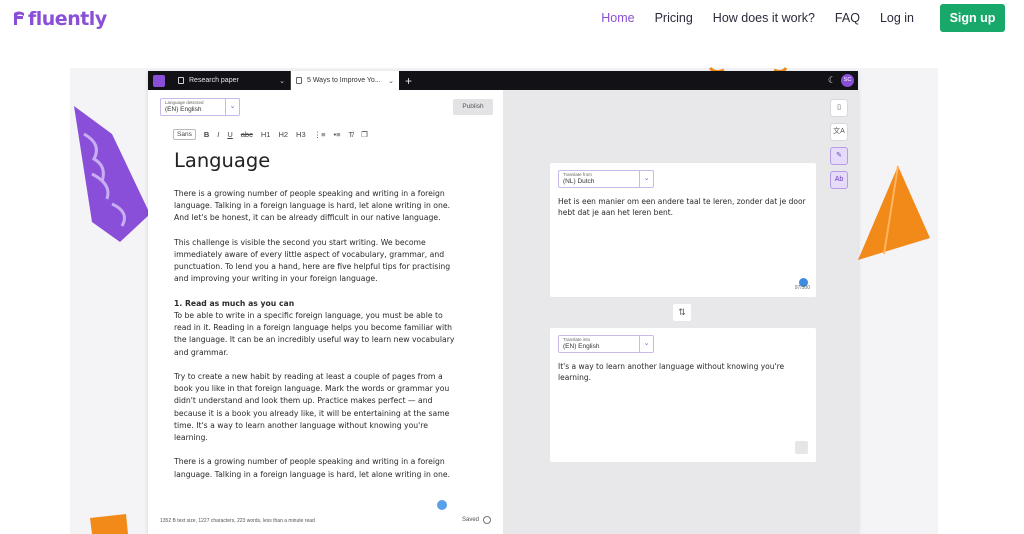 The height and width of the screenshot is (534, 1024). What do you see at coordinates (577, 174) in the screenshot?
I see `translate-from-label: Translate from` at bounding box center [577, 174].